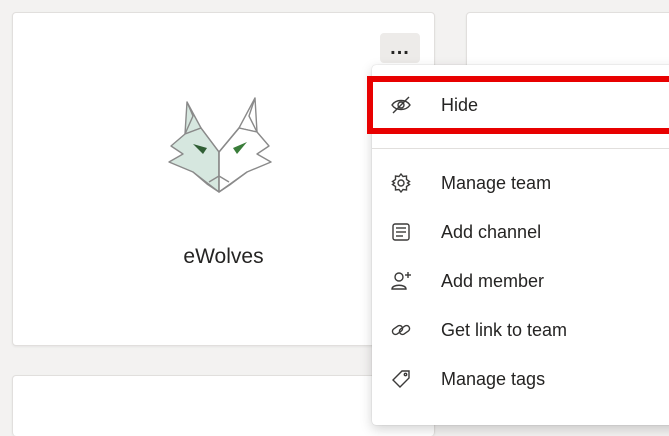 This screenshot has height=436, width=669. What do you see at coordinates (401, 330) in the screenshot?
I see `link-icon` at bounding box center [401, 330].